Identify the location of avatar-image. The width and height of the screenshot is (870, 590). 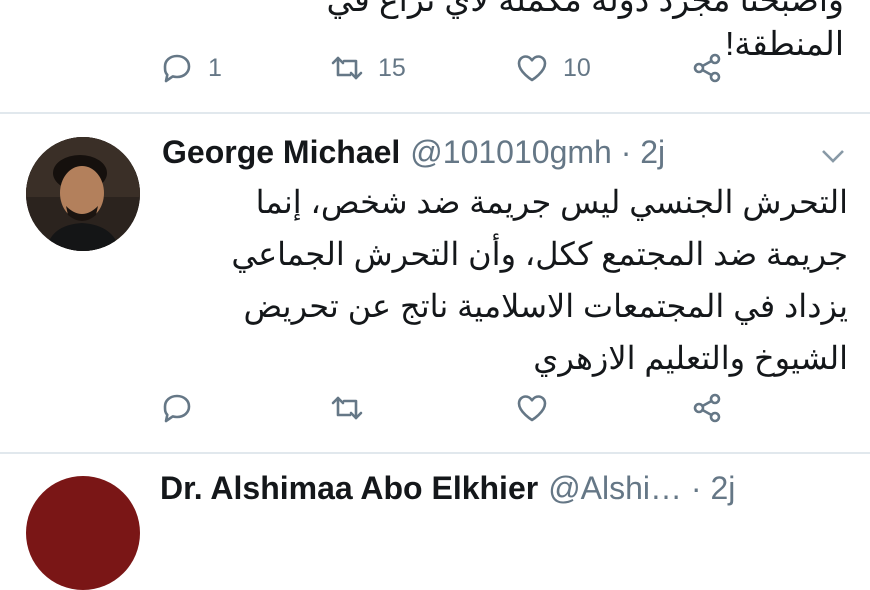
(83, 194).